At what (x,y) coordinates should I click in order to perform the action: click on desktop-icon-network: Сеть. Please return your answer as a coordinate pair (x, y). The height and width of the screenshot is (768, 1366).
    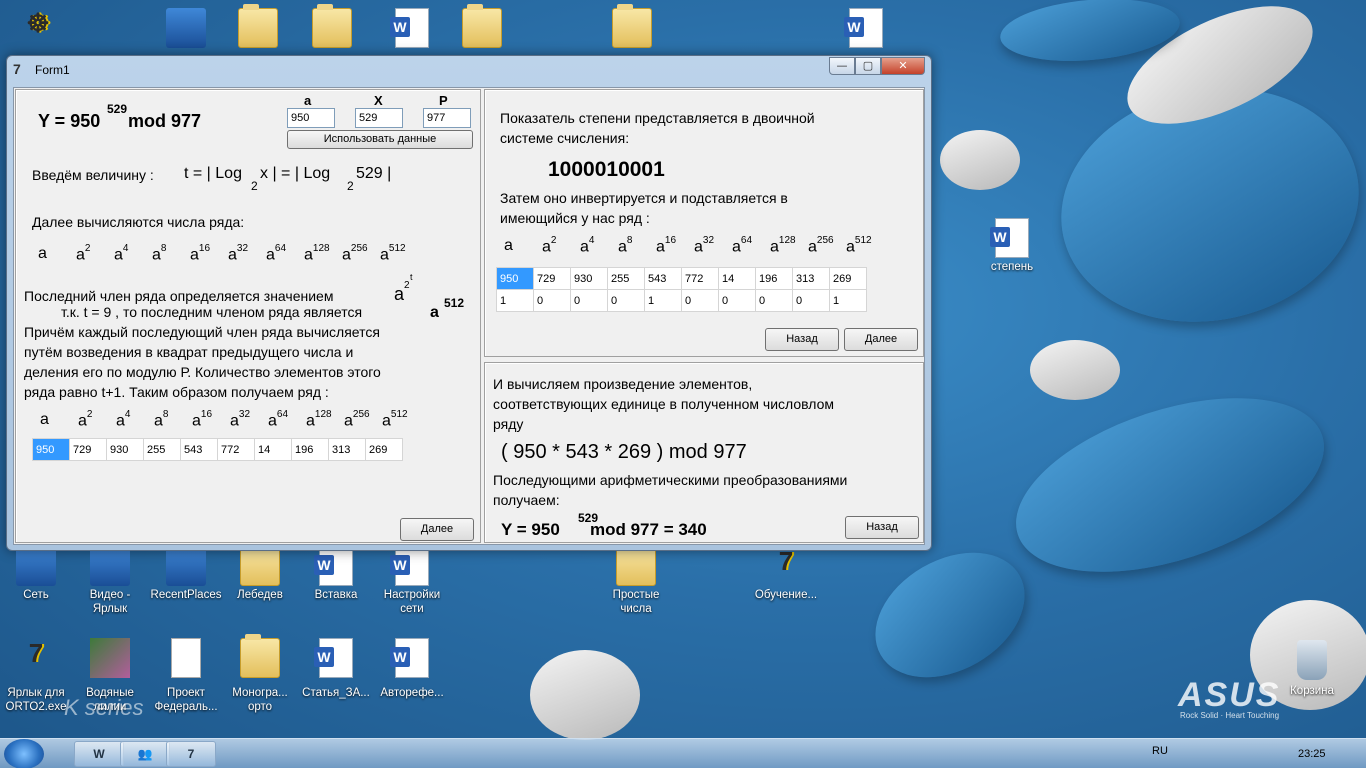
    Looking at the image, I should click on (36, 574).